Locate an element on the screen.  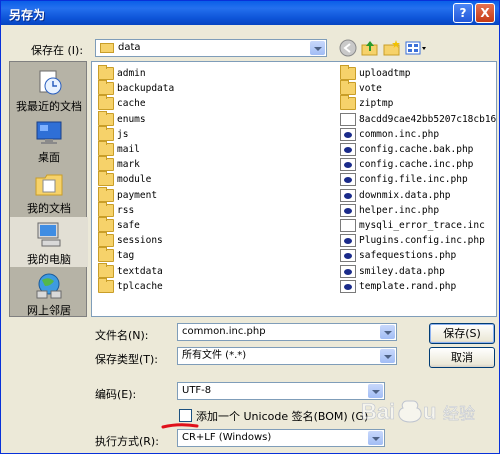
title-bar: 另存为 ? X is located at coordinates (250, 13).